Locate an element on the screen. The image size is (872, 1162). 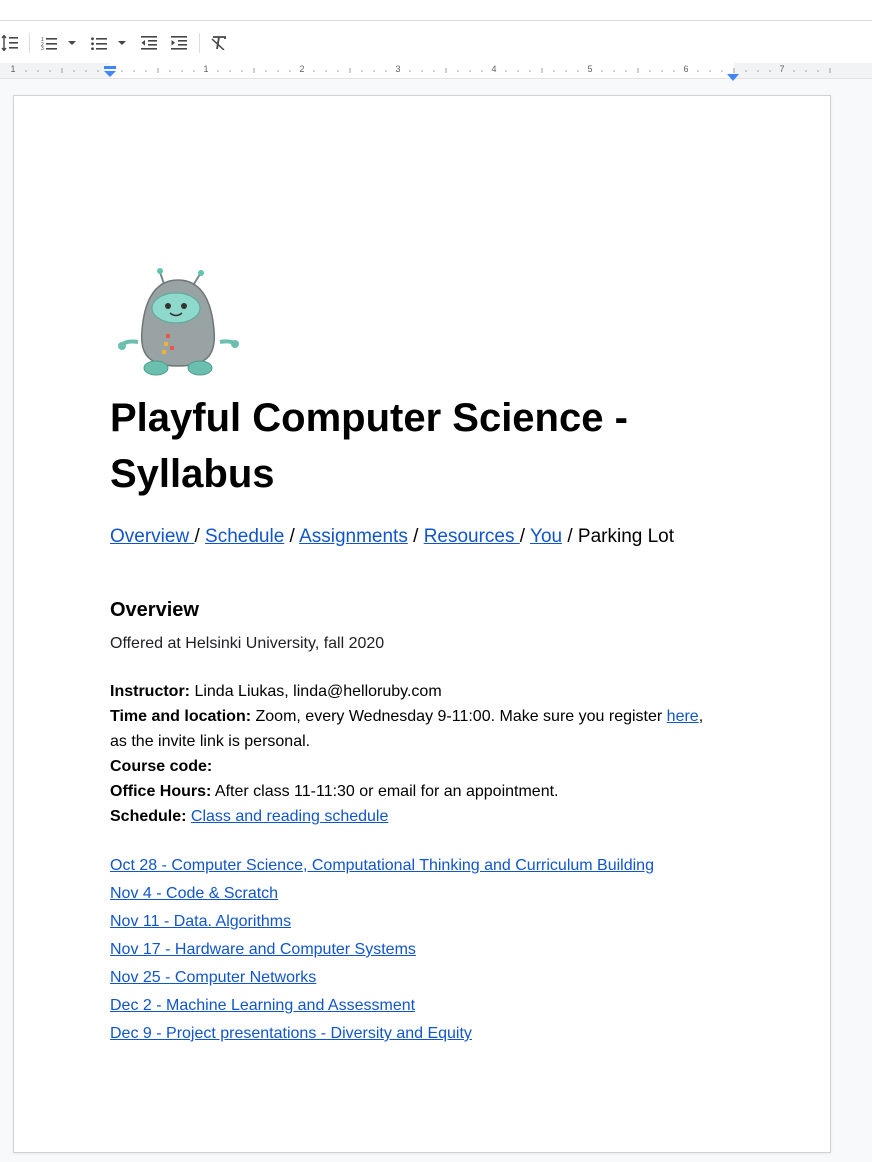
horizontal-ruler: 1 1 2 3 4 5 6 7 is located at coordinates (436, 72).